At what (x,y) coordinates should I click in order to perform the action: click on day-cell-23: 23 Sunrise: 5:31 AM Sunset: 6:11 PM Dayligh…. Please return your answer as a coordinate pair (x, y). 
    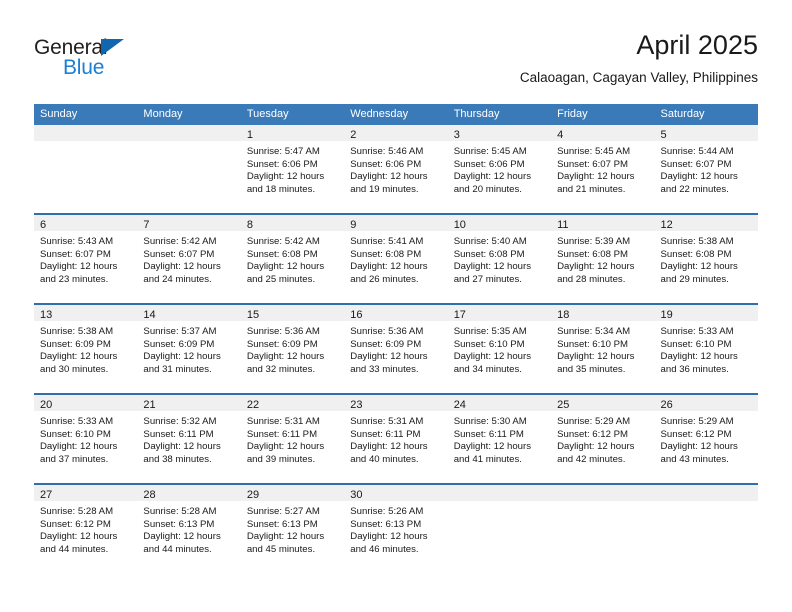
    Looking at the image, I should click on (396, 439).